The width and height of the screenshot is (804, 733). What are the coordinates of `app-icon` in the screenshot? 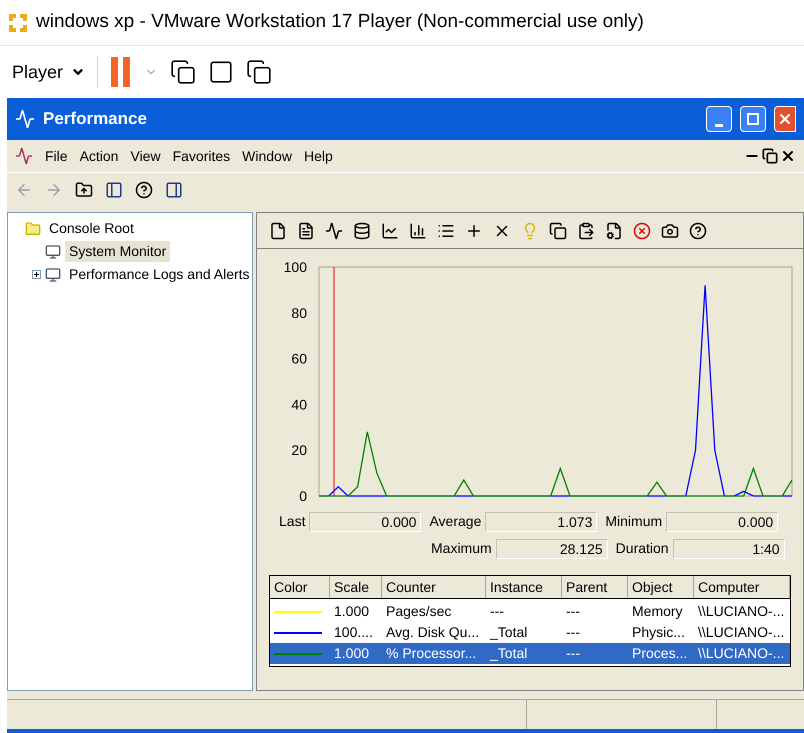 It's located at (25, 119).